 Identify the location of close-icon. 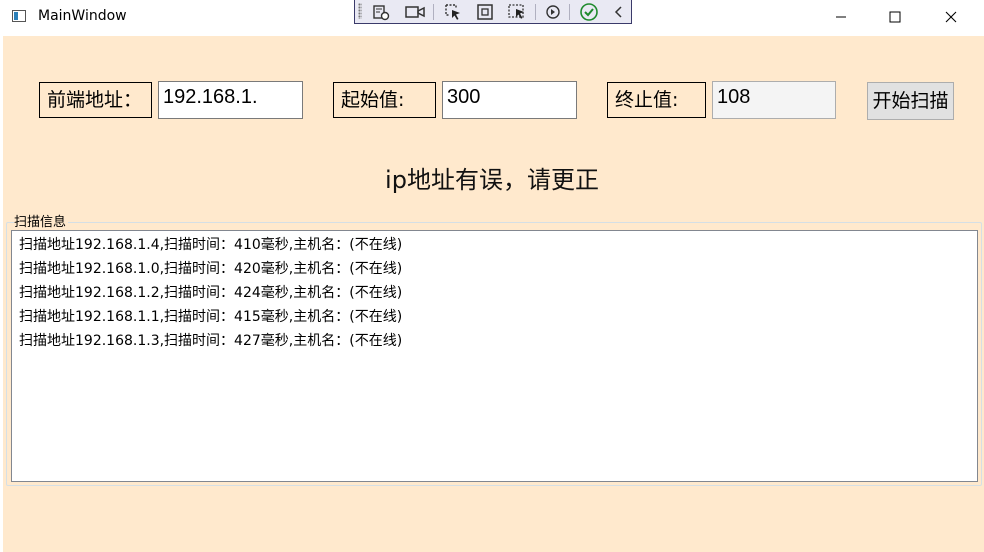
(951, 17).